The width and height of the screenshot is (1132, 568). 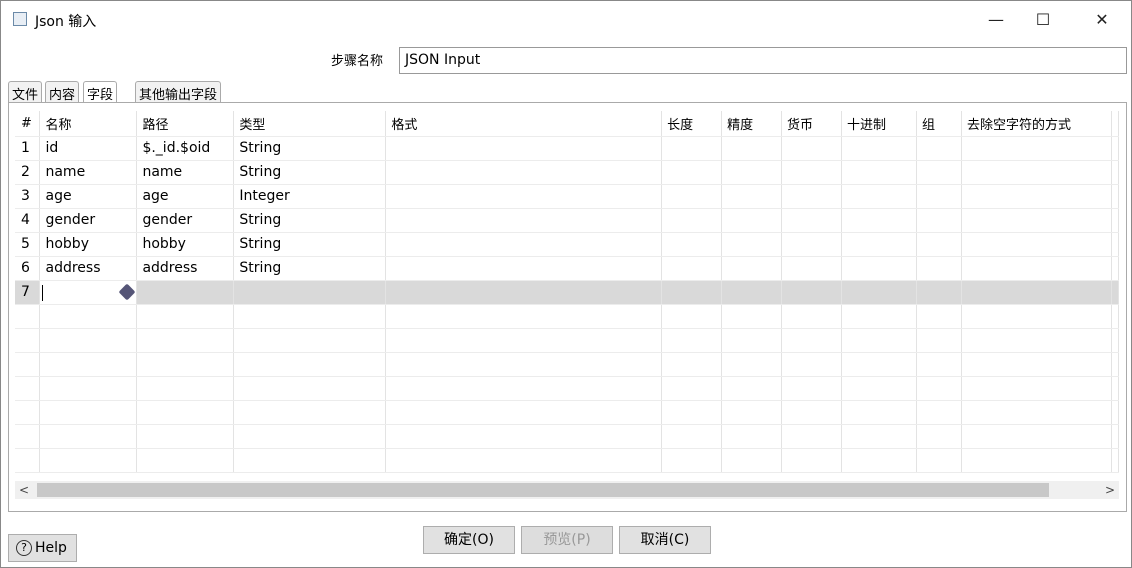 What do you see at coordinates (88, 148) in the screenshot?
I see `cell-name: id` at bounding box center [88, 148].